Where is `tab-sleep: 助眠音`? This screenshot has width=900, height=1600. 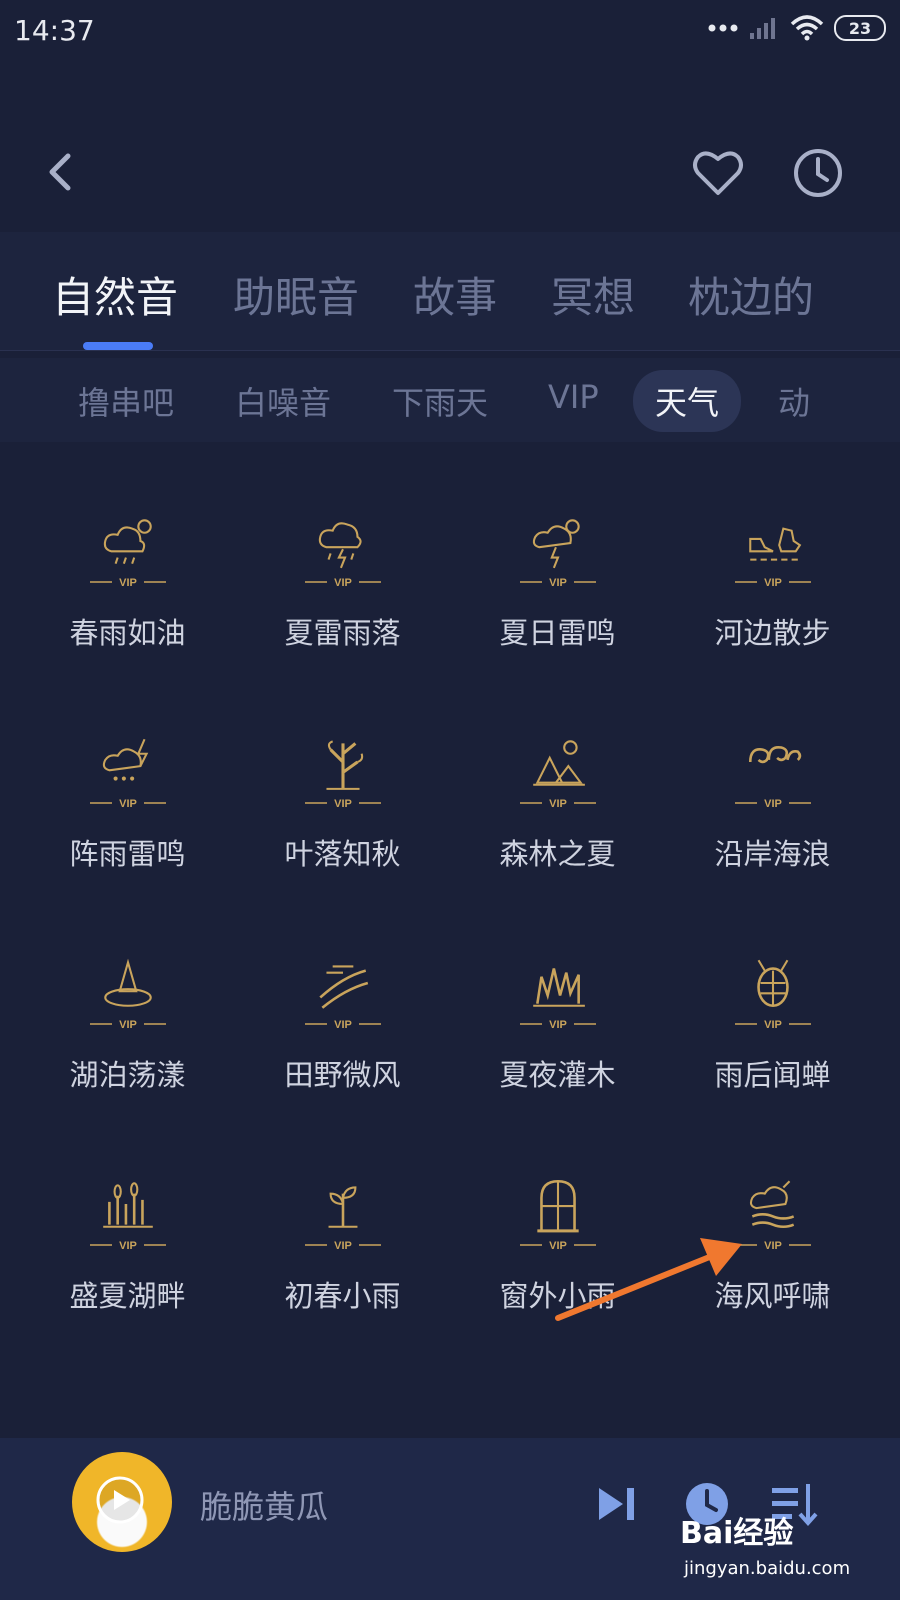 tab-sleep: 助眠音 is located at coordinates (296, 294).